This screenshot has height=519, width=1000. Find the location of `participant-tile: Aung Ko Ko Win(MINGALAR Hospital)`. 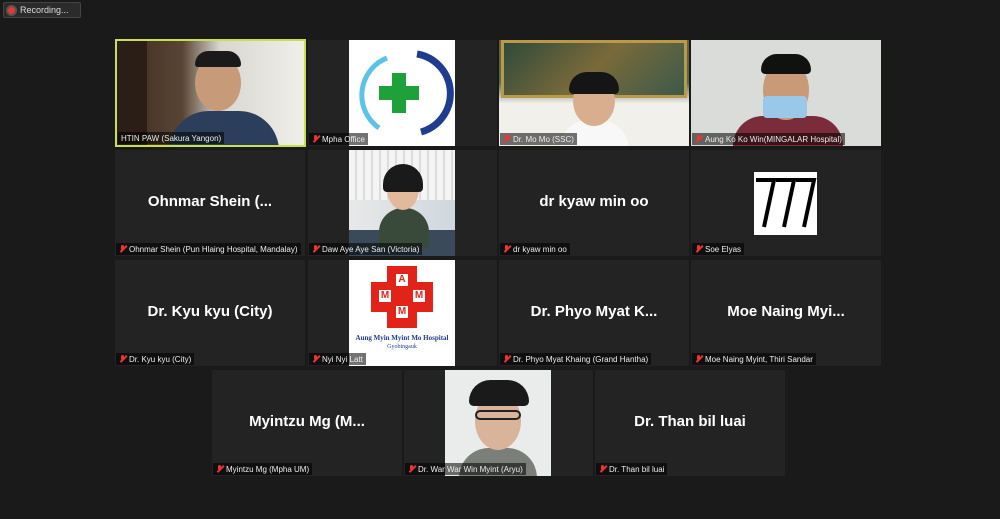

participant-tile: Aung Ko Ko Win(MINGALAR Hospital) is located at coordinates (786, 93).